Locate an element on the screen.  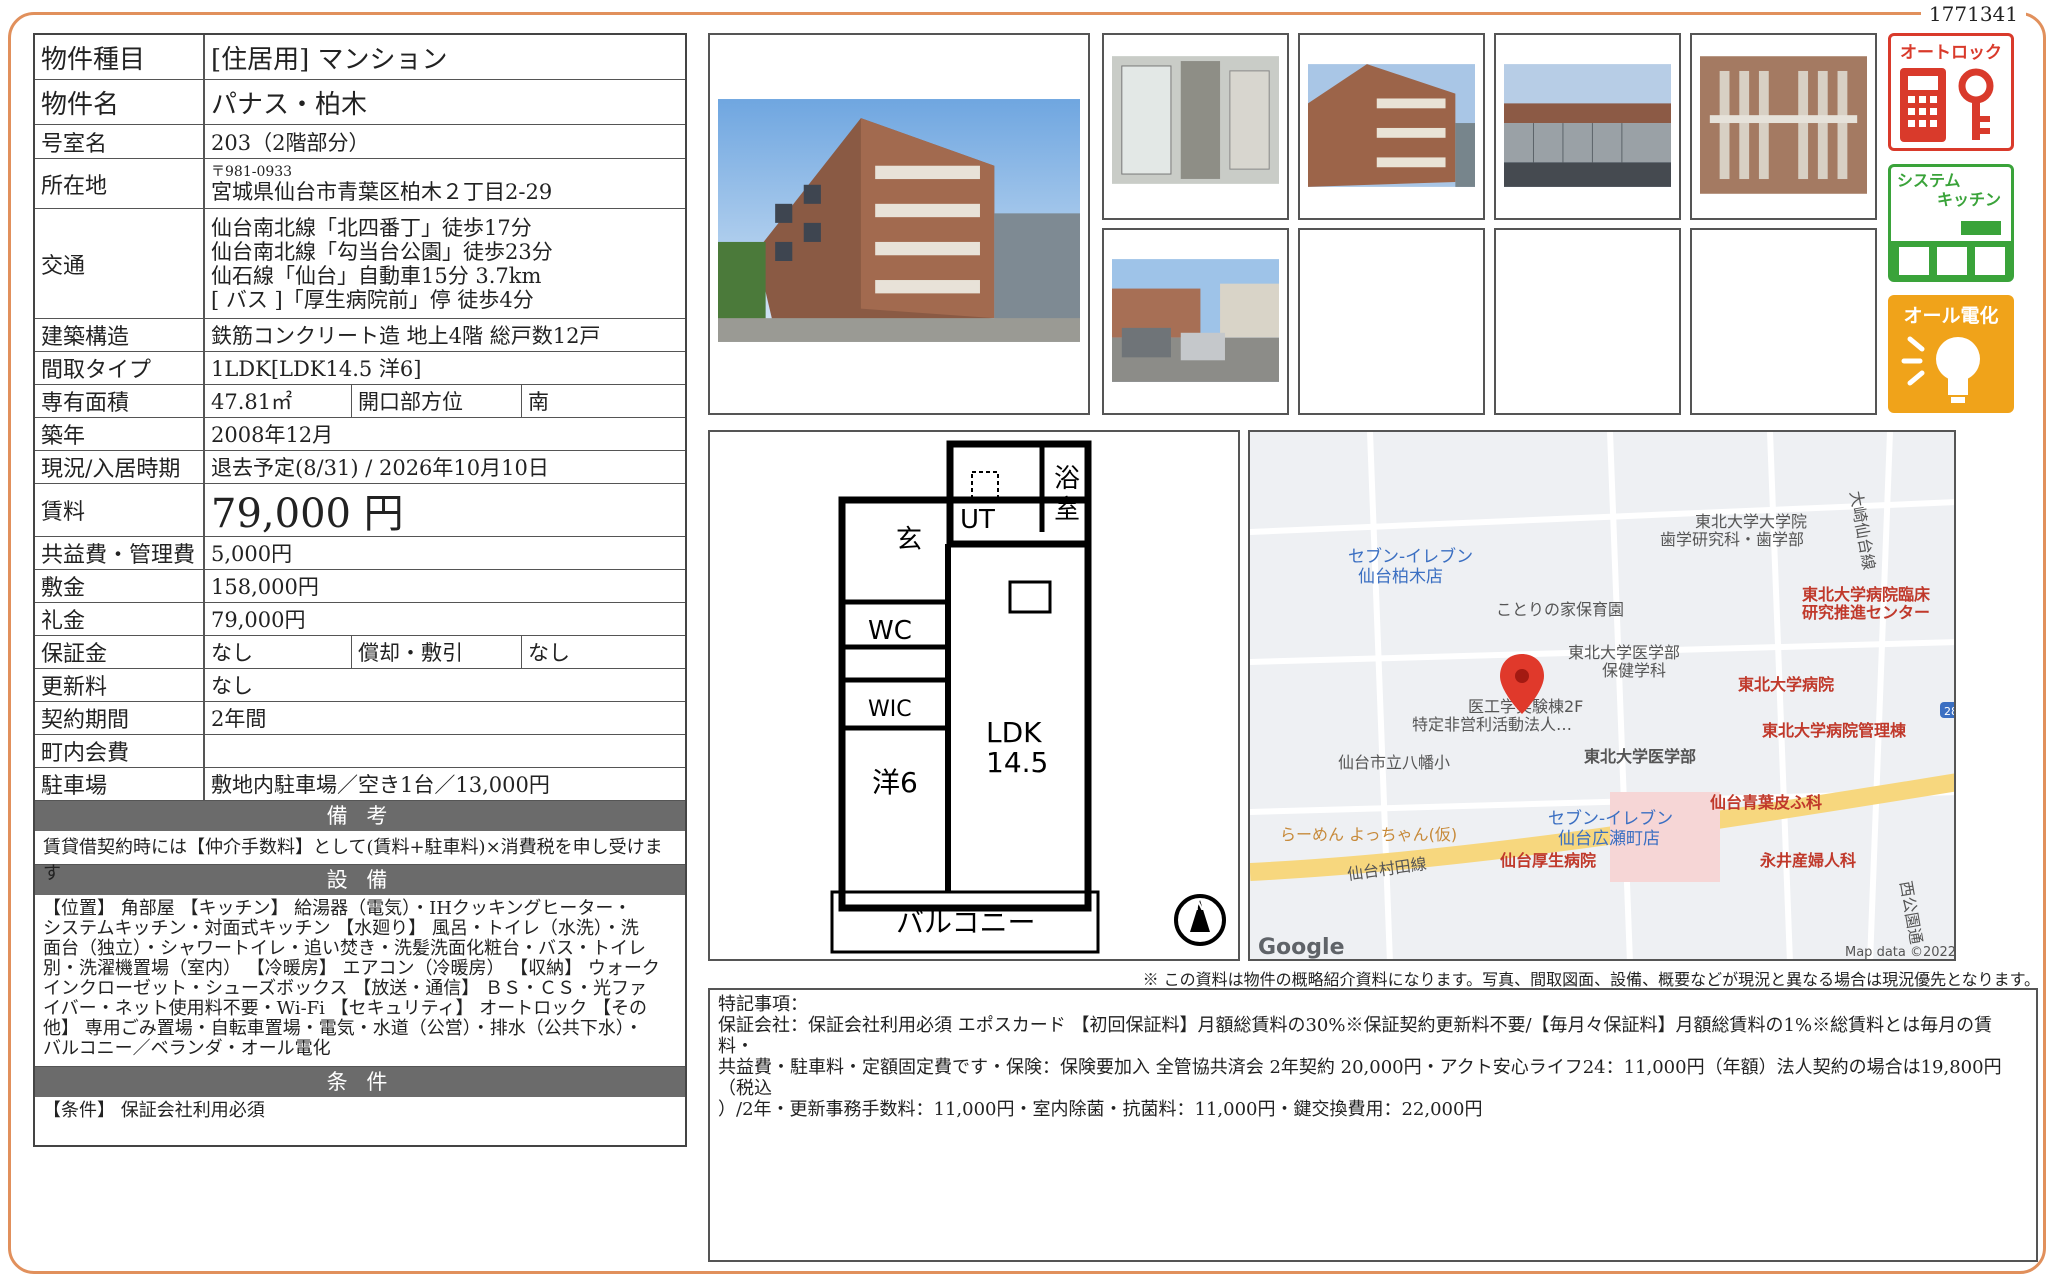
equipment-line: システムキッチン・対面式キッチン 【水廻り】 風呂・トイレ（水洗）・洗 is located at coordinates (341, 928).